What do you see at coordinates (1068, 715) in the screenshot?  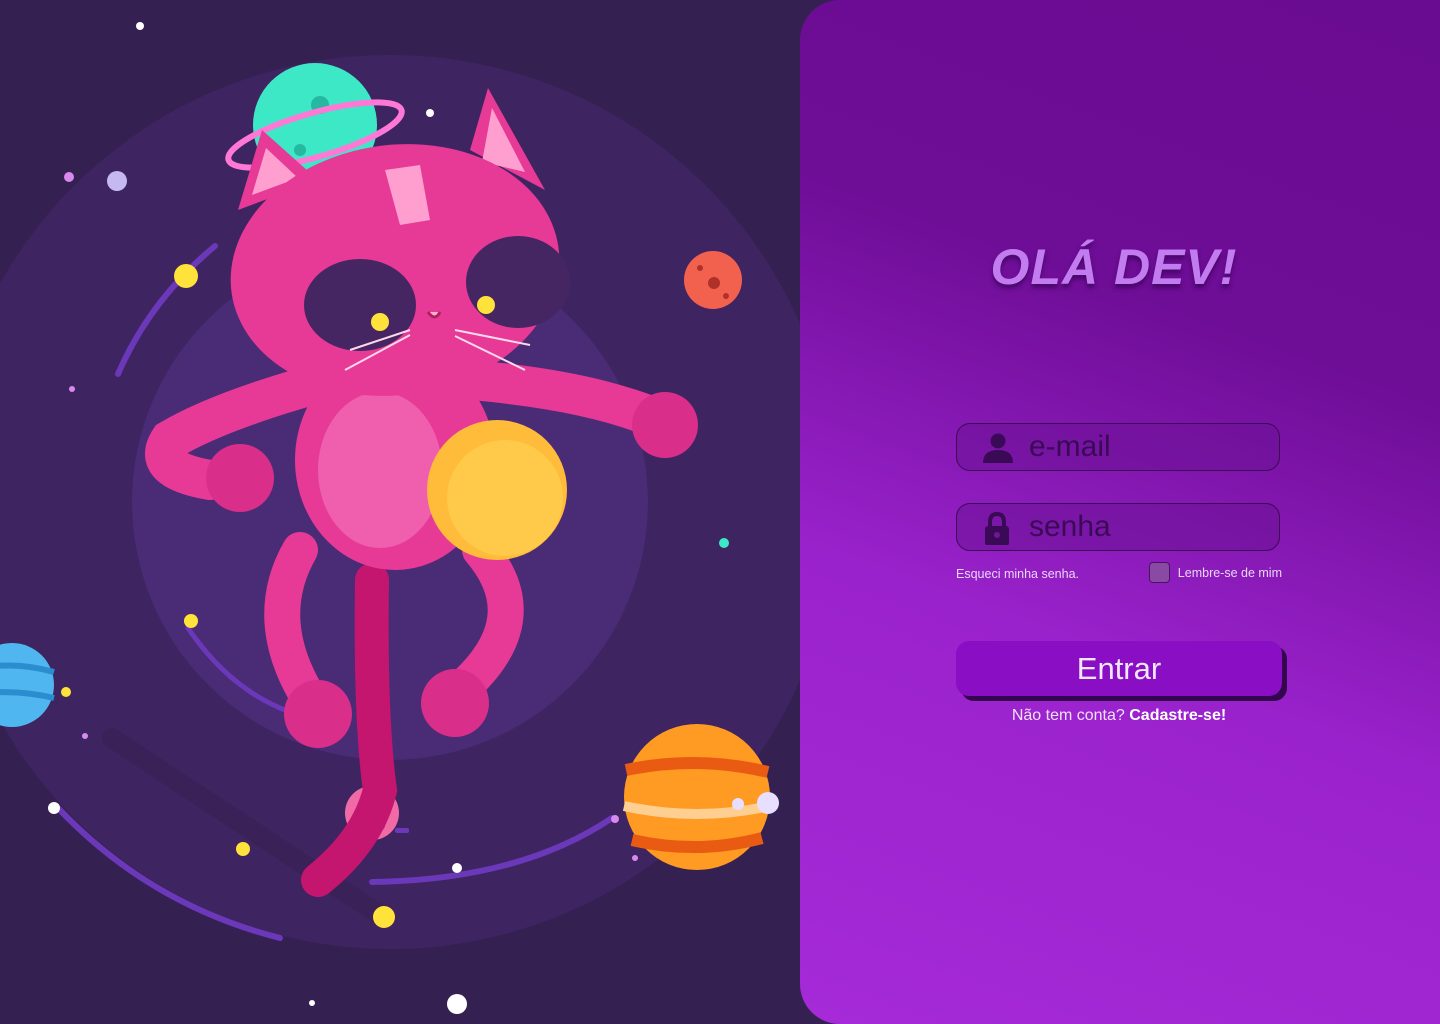 I see `signup-prompt-text: Não tem conta?` at bounding box center [1068, 715].